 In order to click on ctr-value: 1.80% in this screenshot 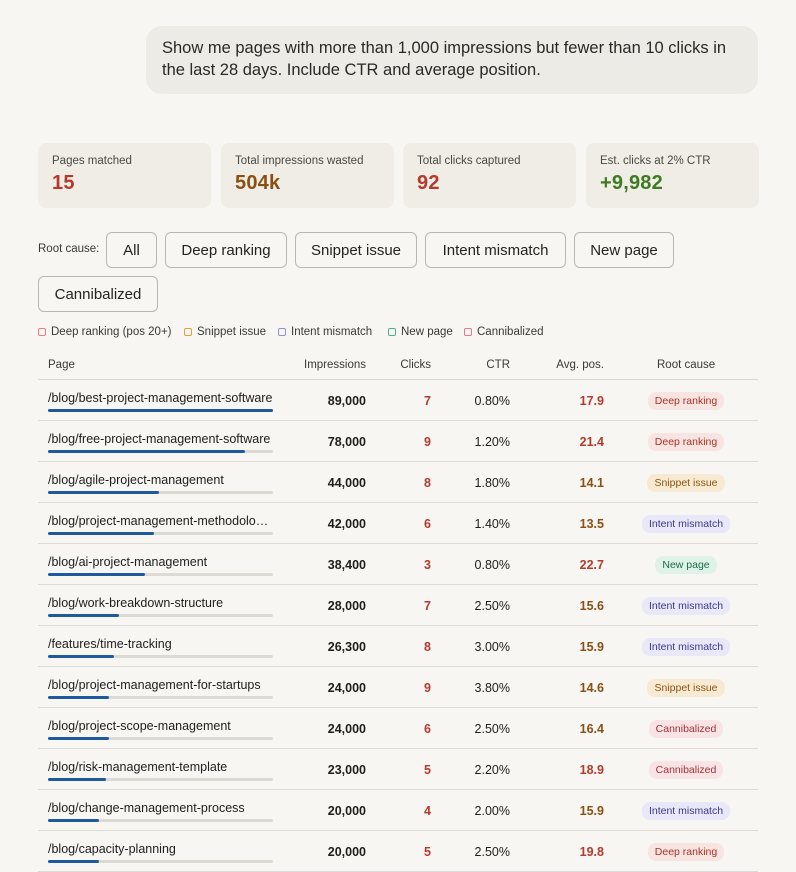, I will do `click(492, 483)`.